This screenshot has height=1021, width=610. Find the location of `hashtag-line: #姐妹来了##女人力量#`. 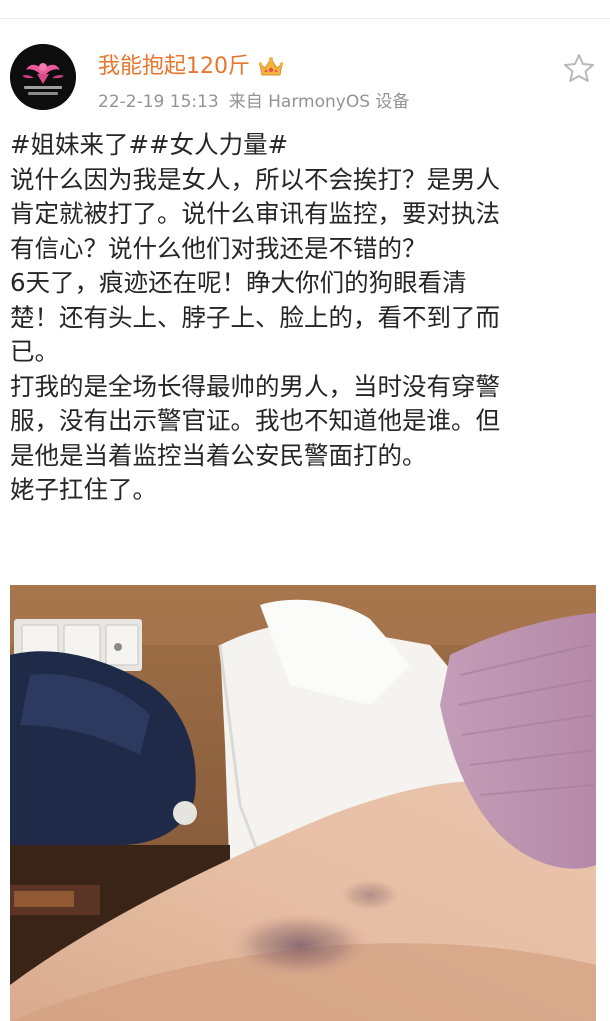

hashtag-line: #姐妹来了##女人力量# is located at coordinates (306, 145).